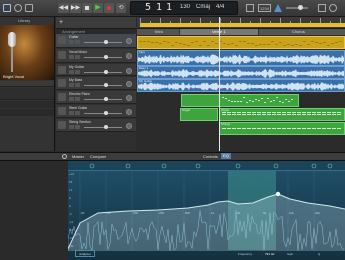  Describe the element at coordinates (70, 214) in the screenshot. I see `eq-db-label: -6` at that location.